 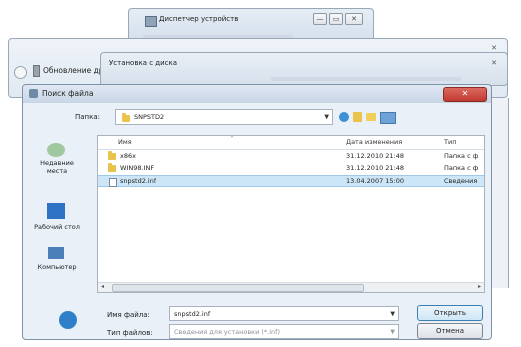 I want to click on network-icon, so click(x=68, y=320).